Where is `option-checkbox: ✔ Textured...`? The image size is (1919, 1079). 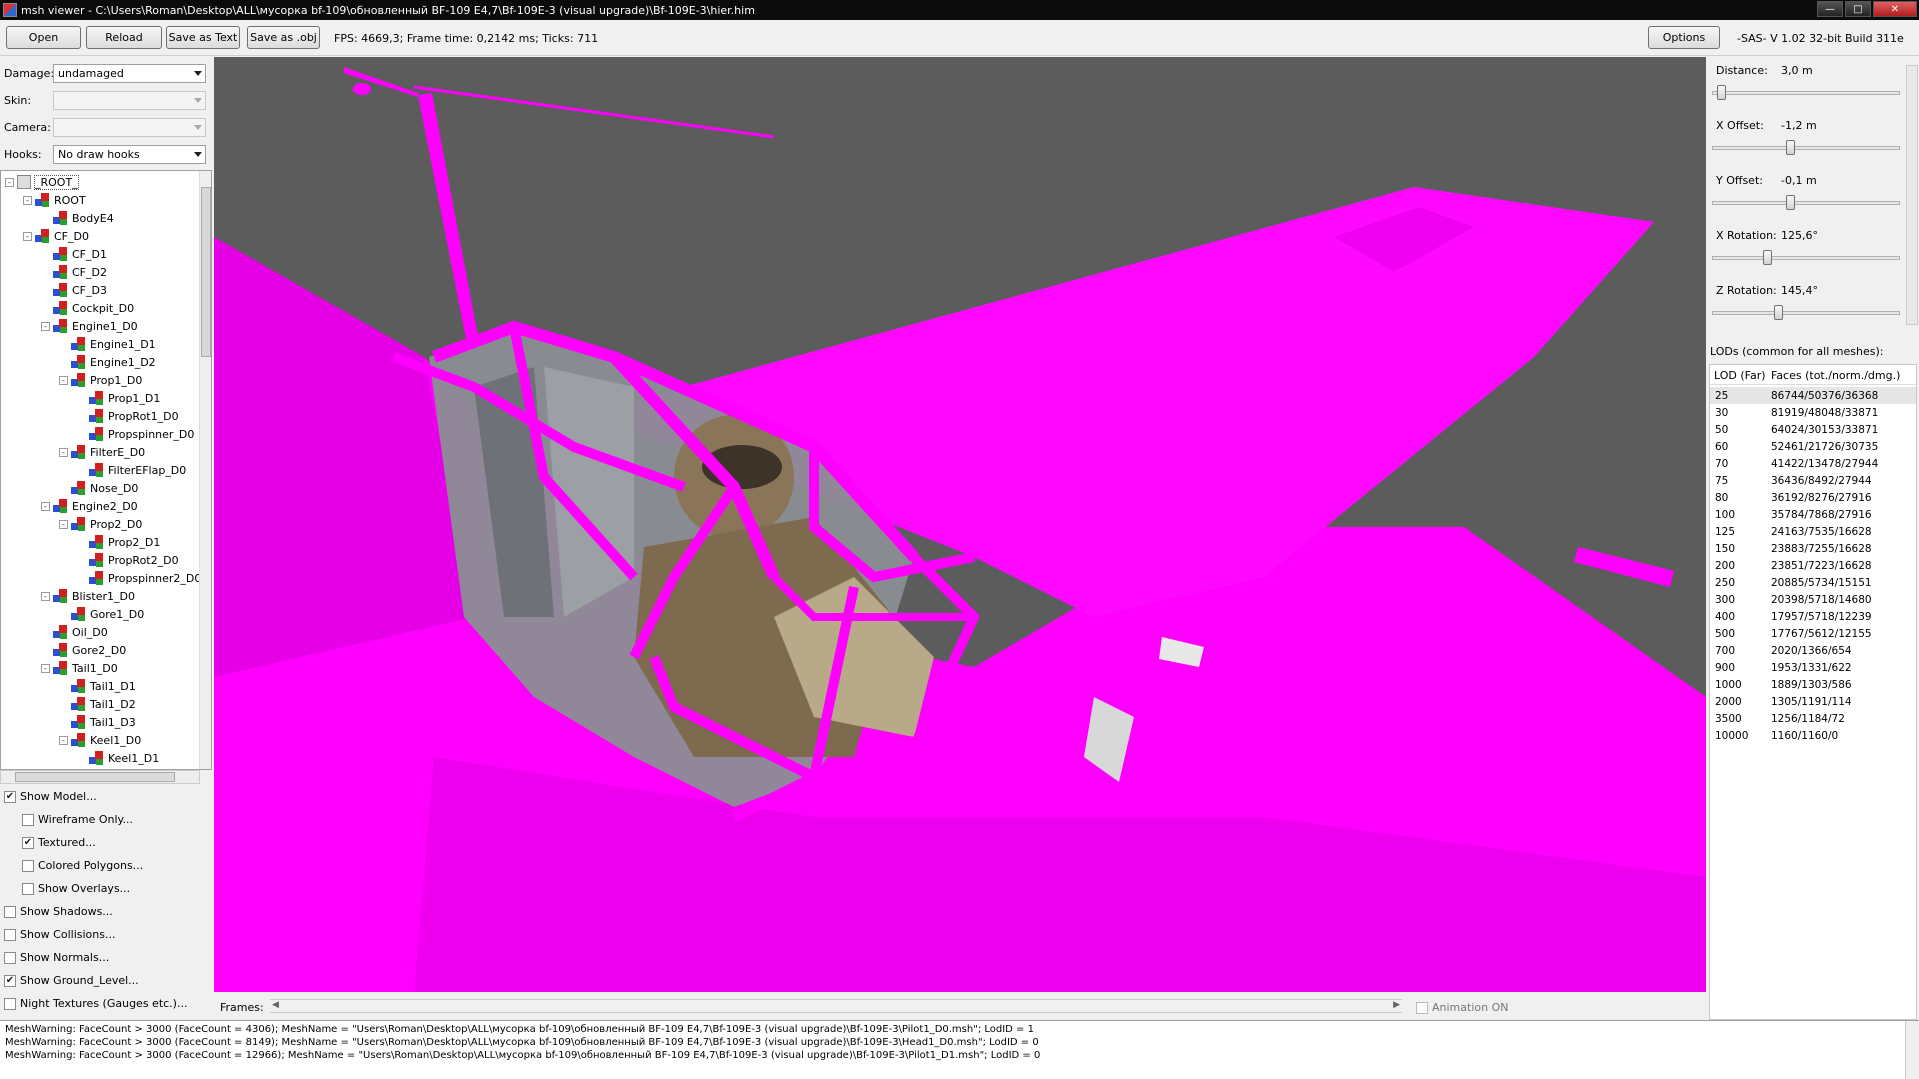 option-checkbox: ✔ Textured... is located at coordinates (59, 842).